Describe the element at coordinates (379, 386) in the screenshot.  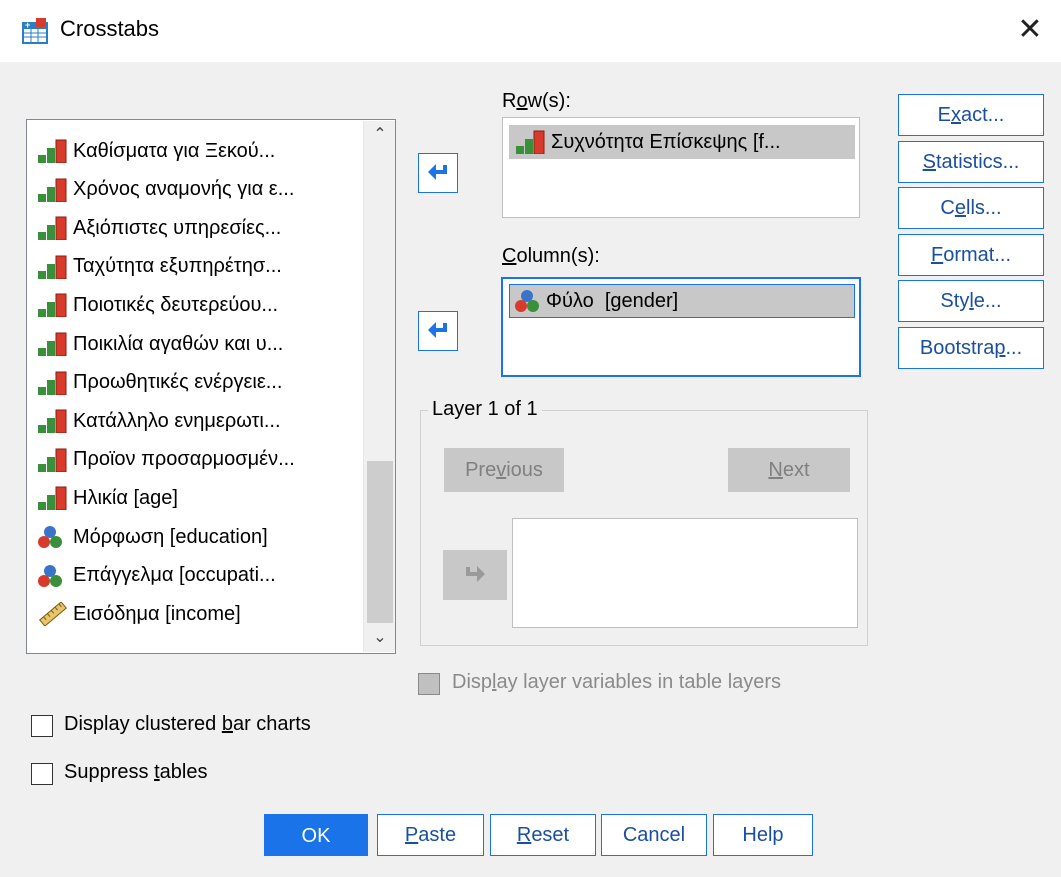
I see `variable-list-scrollbar: ⌃ ⌄` at that location.